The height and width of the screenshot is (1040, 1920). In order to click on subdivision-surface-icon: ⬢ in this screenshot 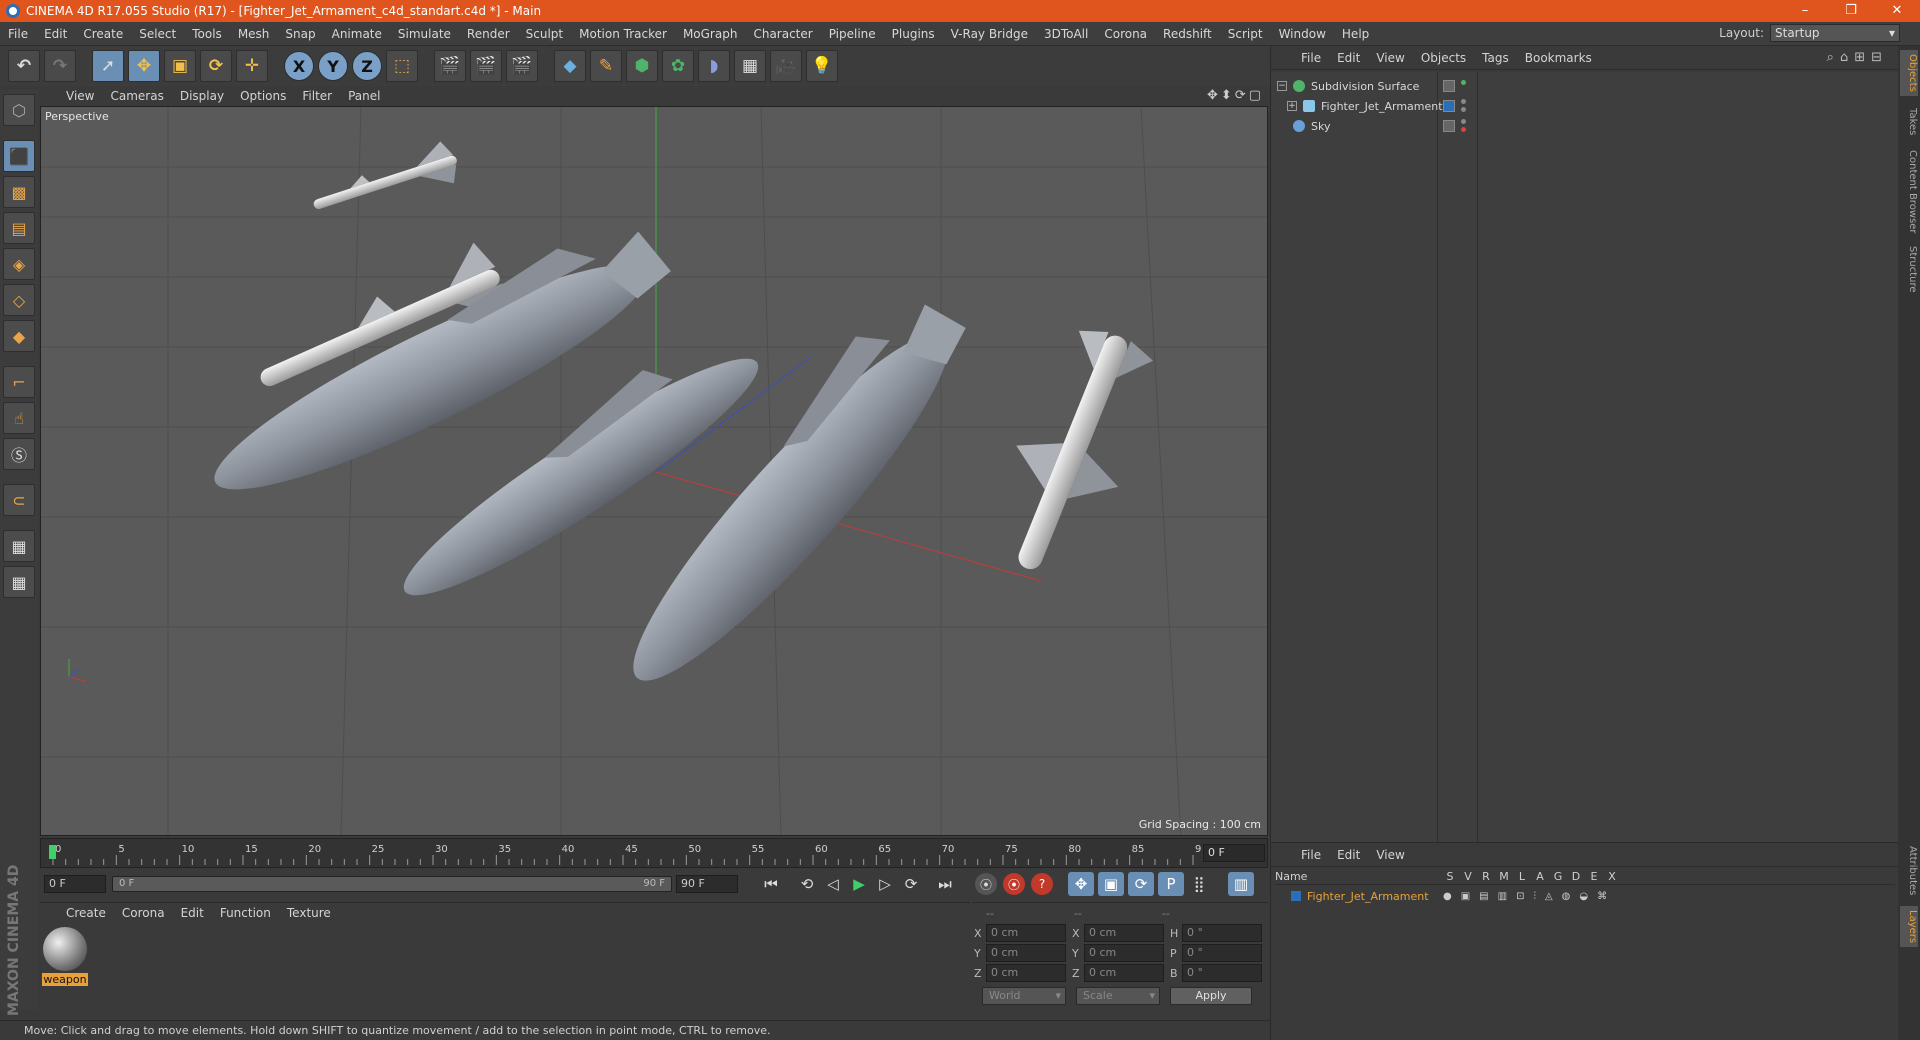, I will do `click(642, 66)`.